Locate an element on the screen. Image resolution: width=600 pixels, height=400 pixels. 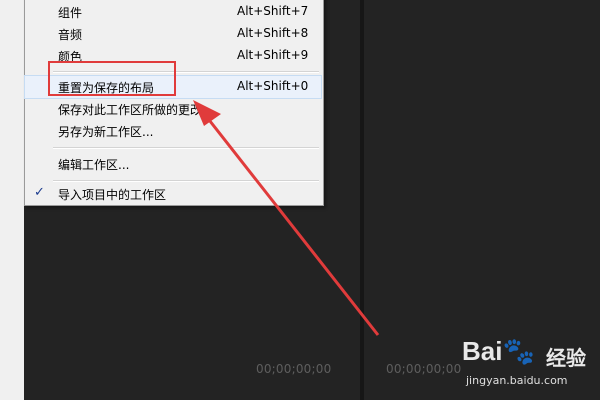
baidu-jingyan-watermark: Bai🐾 经验 jingyan.baidu.com is located at coordinates (531, 365).